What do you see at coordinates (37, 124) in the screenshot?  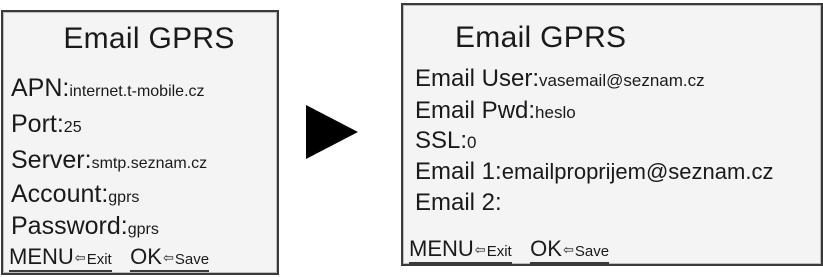 I see `field-label: Port:` at bounding box center [37, 124].